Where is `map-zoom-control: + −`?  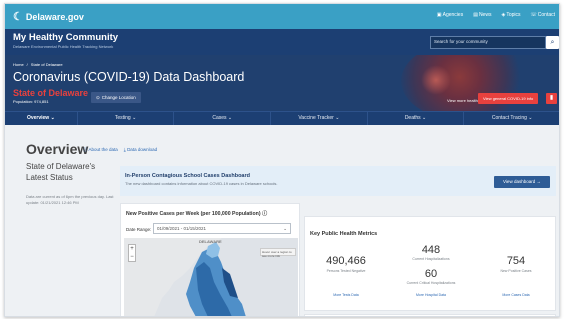 map-zoom-control: + − is located at coordinates (132, 253).